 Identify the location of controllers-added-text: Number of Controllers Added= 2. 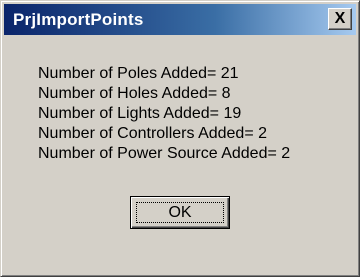
(153, 133).